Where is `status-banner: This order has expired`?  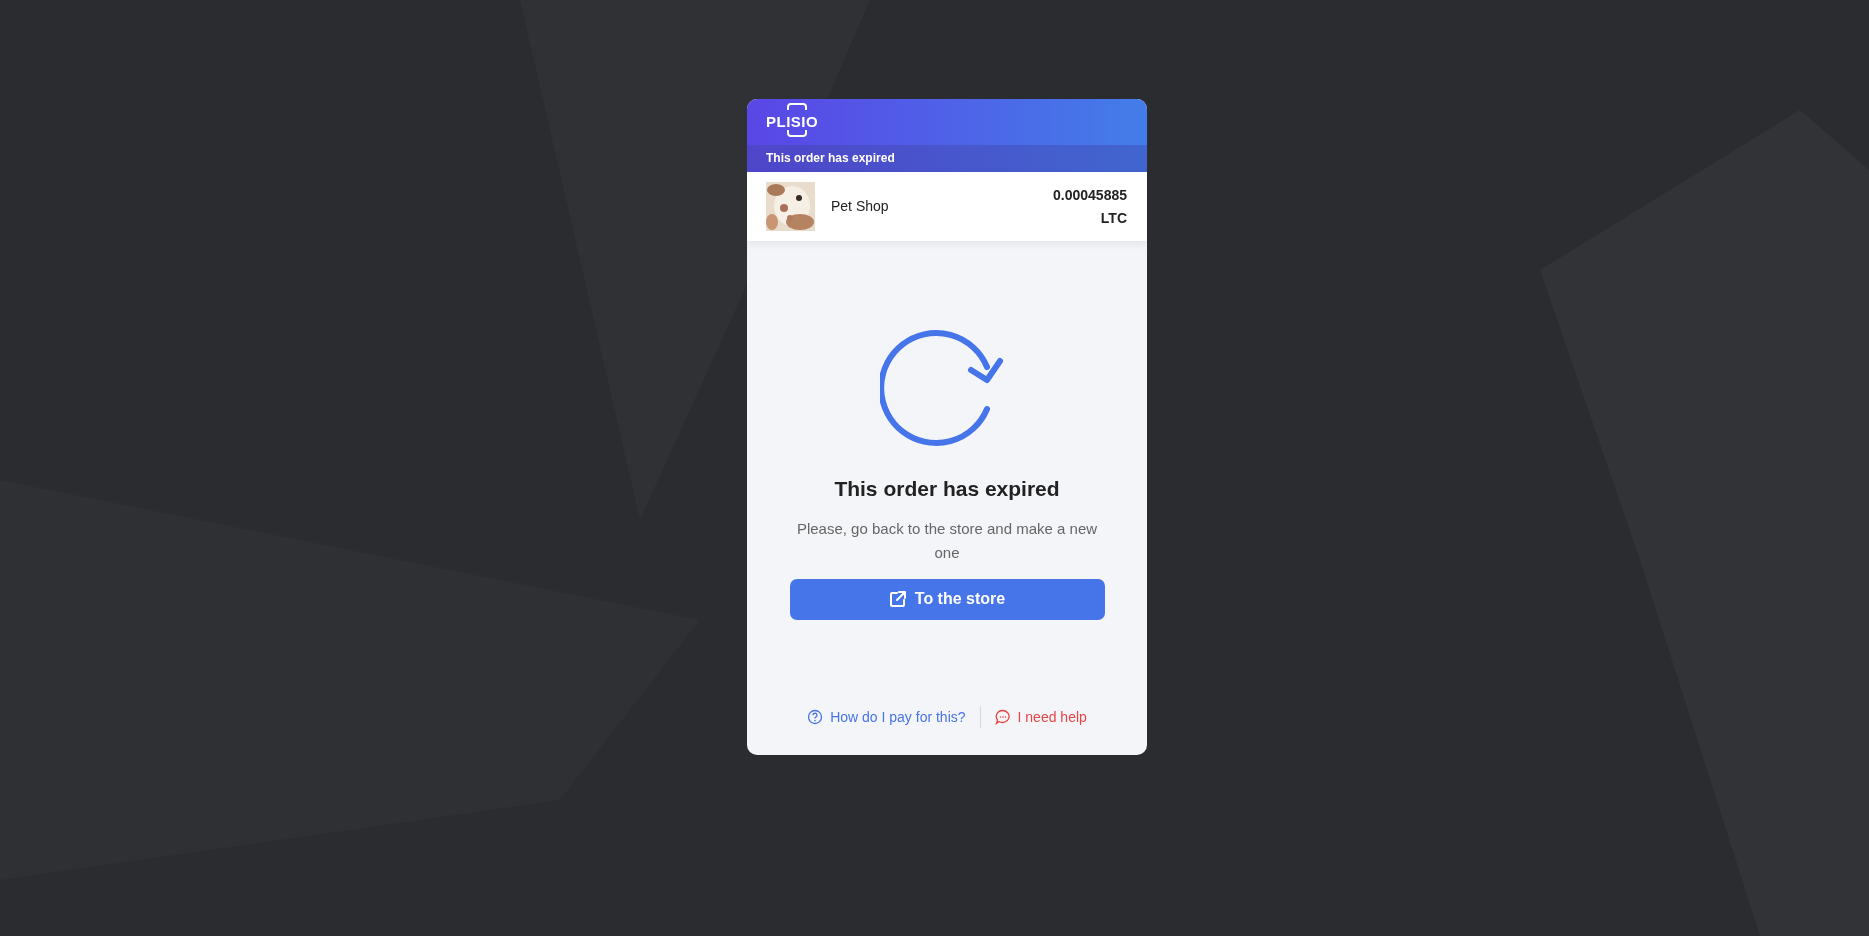 status-banner: This order has expired is located at coordinates (947, 158).